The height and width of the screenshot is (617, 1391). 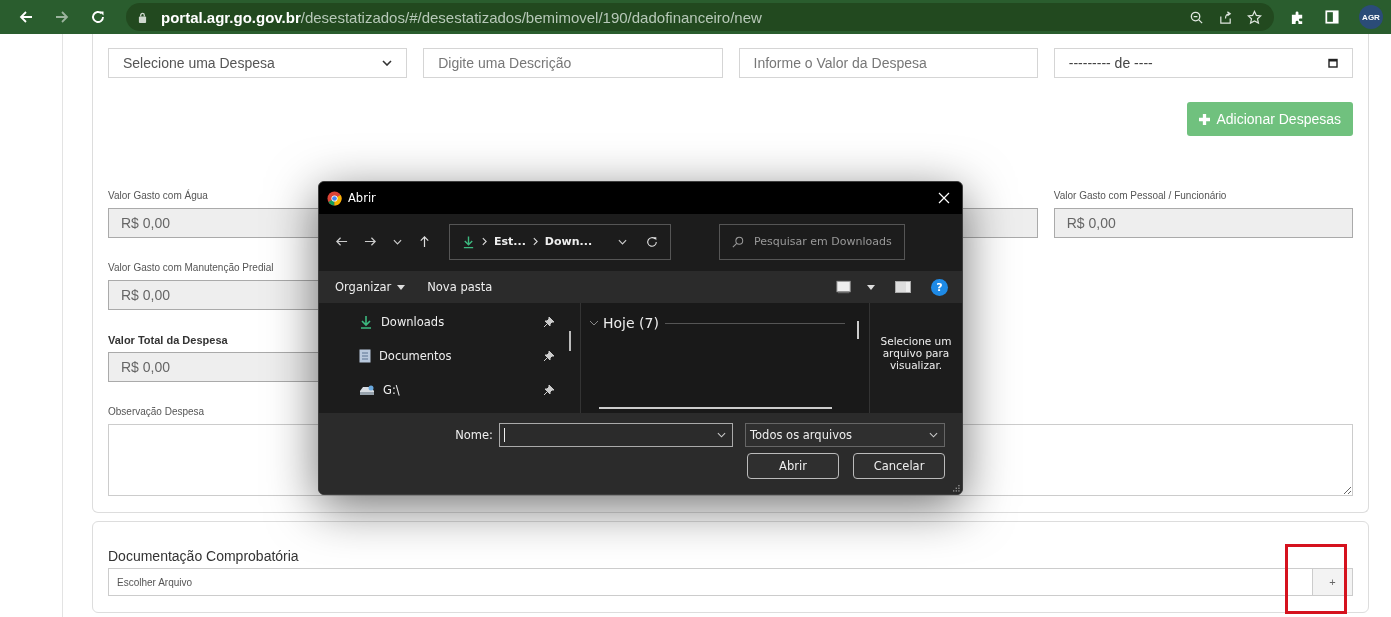 What do you see at coordinates (1196, 17) in the screenshot?
I see `zoom-out-icon` at bounding box center [1196, 17].